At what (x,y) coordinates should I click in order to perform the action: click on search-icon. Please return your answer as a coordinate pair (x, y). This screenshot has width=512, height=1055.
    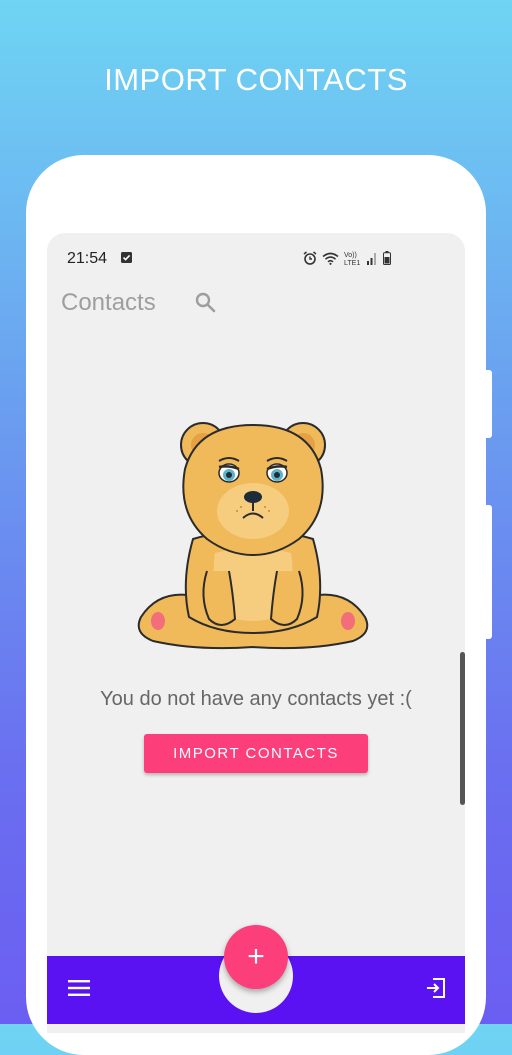
    Looking at the image, I should click on (205, 302).